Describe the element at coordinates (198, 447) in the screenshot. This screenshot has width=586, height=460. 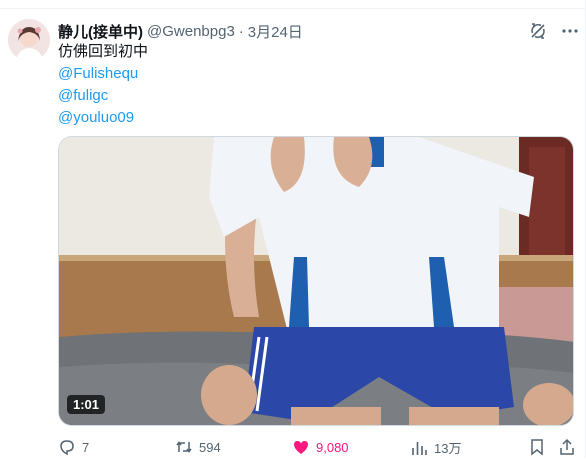
I see `retweet-button: 594` at that location.